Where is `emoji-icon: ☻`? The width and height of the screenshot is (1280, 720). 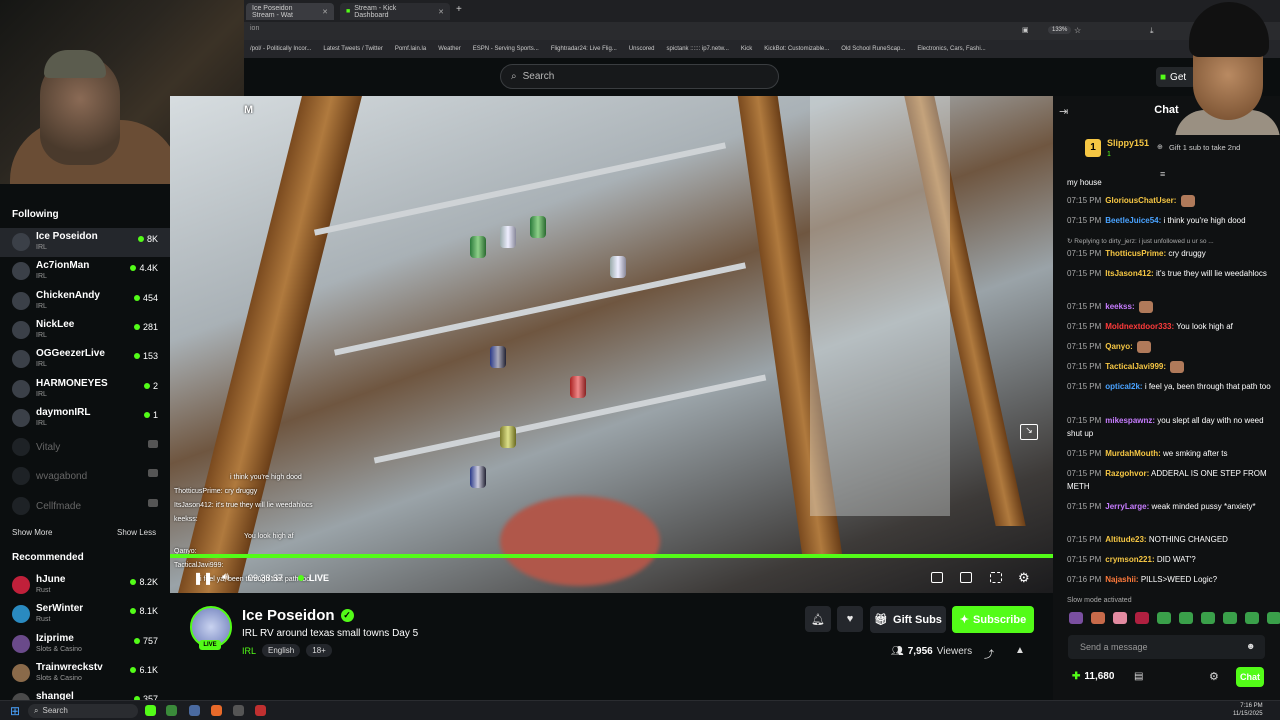 emoji-icon: ☻ is located at coordinates (1250, 646).